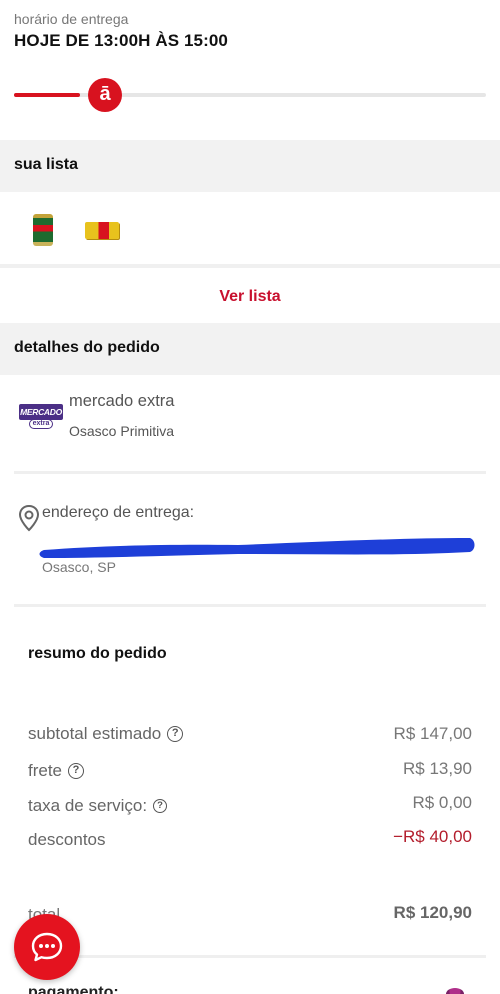 The height and width of the screenshot is (994, 500). What do you see at coordinates (56, 771) in the screenshot?
I see `shipping-label: frete?` at bounding box center [56, 771].